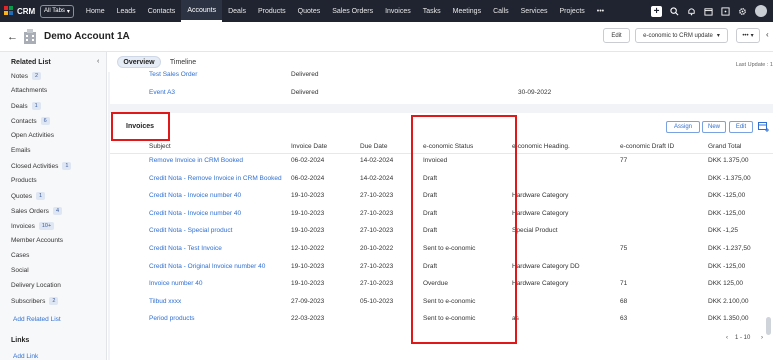 The width and height of the screenshot is (773, 360). I want to click on count-badge: 4, so click(57, 211).